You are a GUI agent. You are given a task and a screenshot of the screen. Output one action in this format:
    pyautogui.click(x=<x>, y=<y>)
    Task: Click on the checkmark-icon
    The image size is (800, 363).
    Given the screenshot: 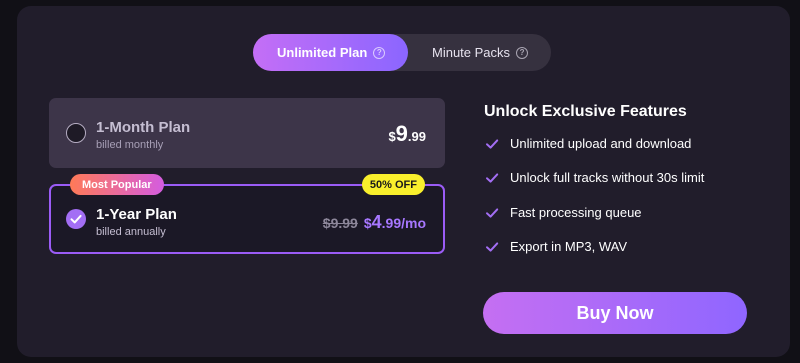 What is the action you would take?
    pyautogui.click(x=76, y=219)
    